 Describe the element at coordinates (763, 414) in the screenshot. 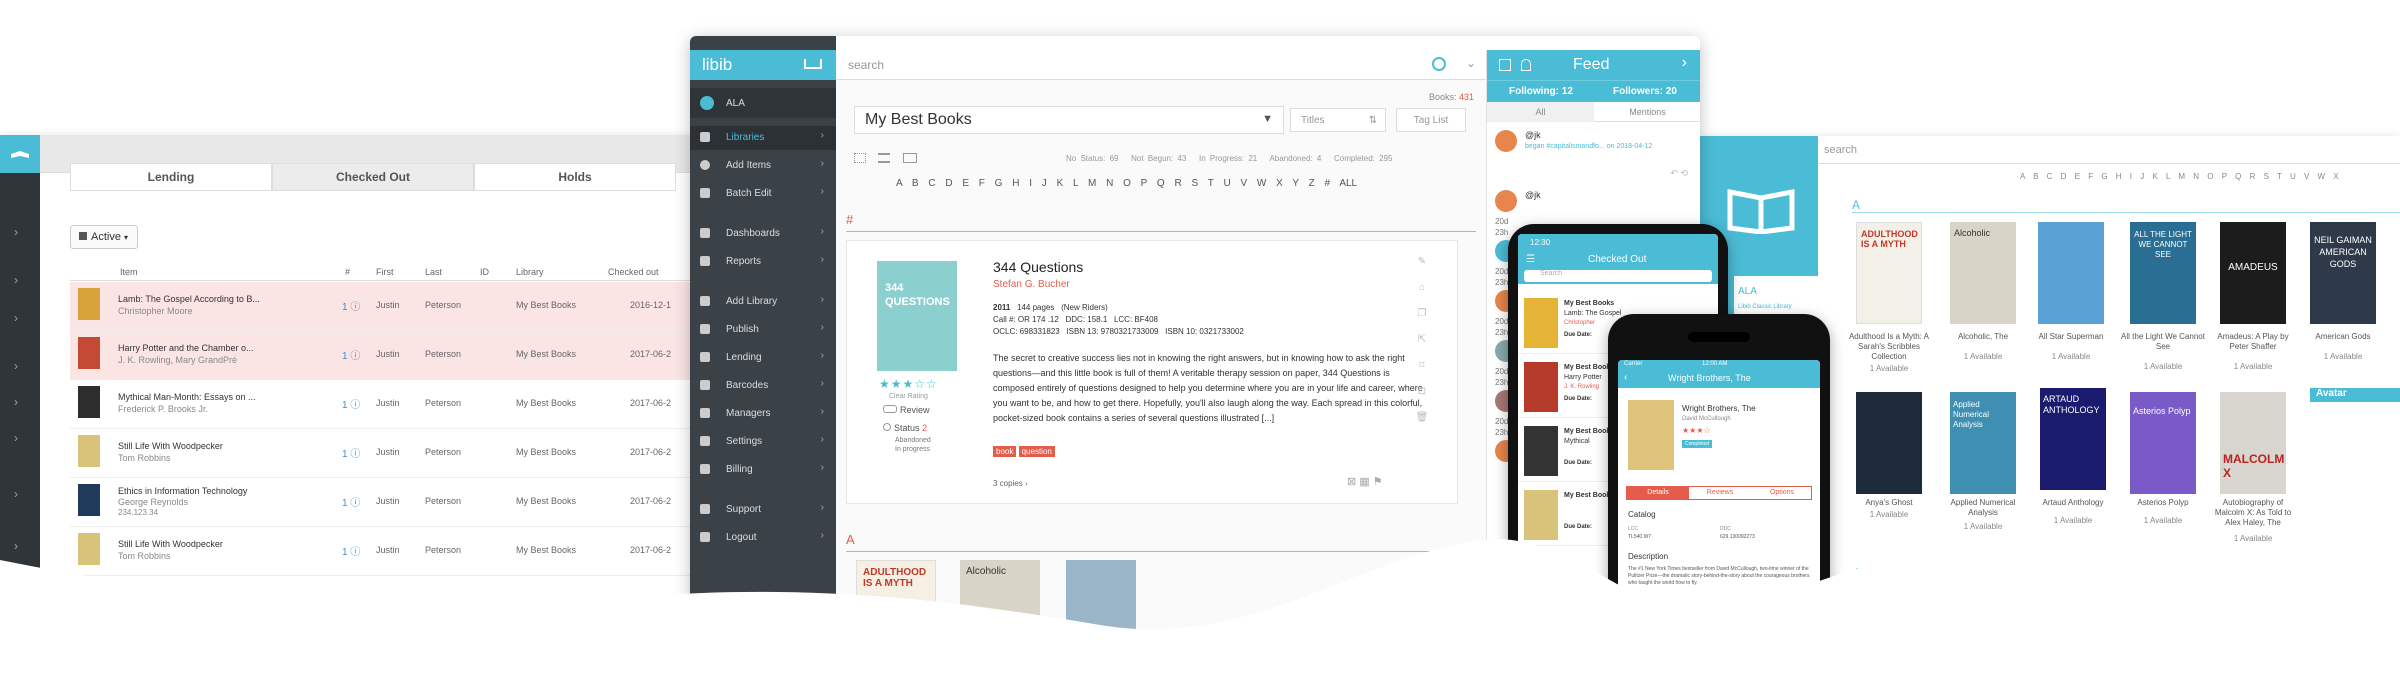

I see `sidebar-item-managers: Managers ›` at that location.